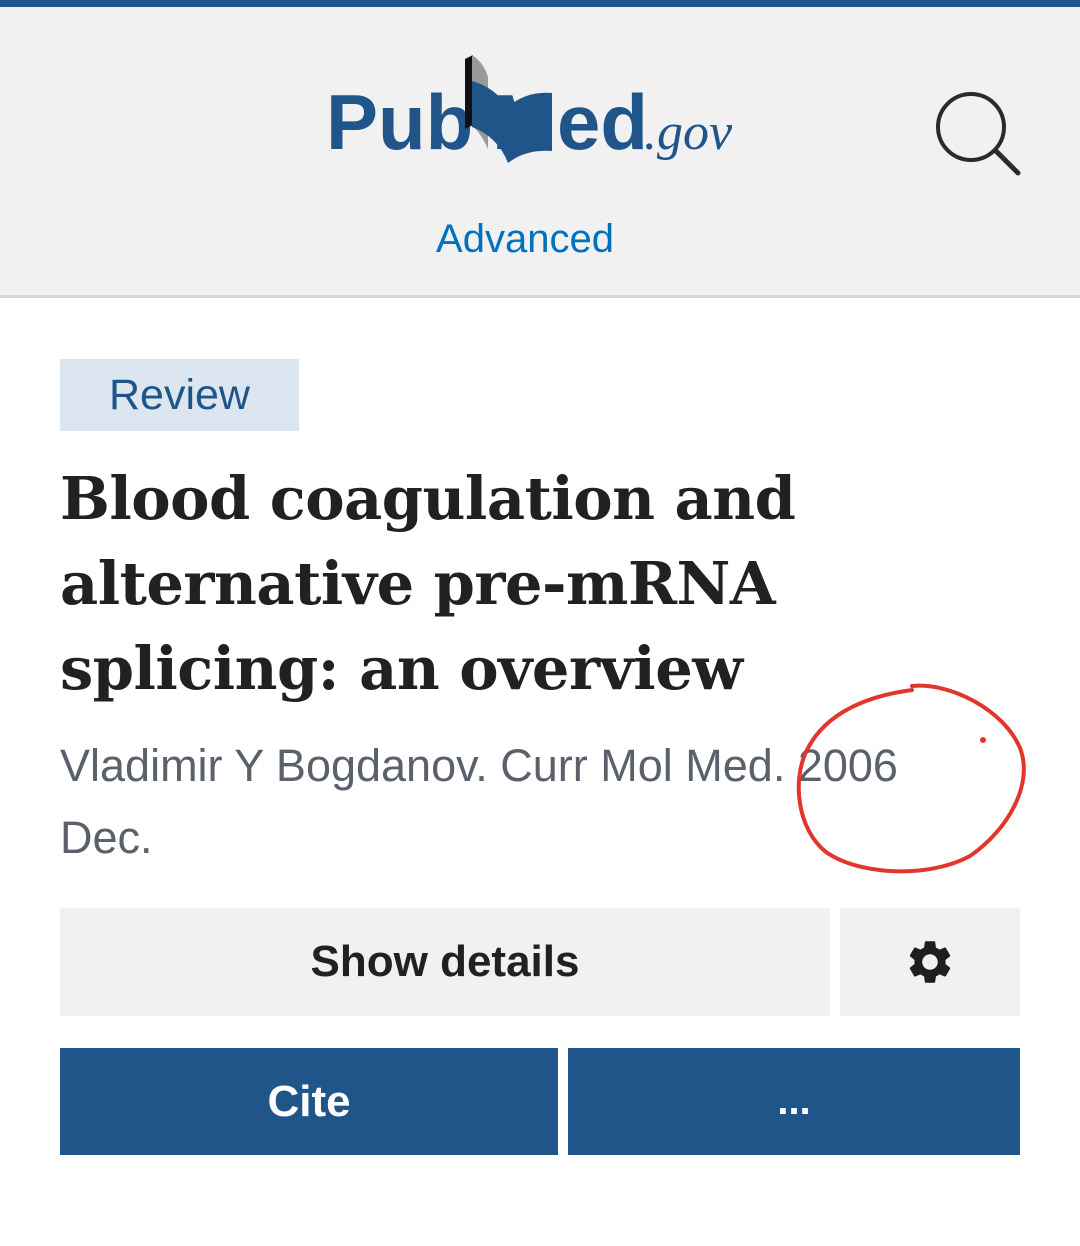  What do you see at coordinates (688, 132) in the screenshot?
I see `logo-gov-text: .gov` at bounding box center [688, 132].